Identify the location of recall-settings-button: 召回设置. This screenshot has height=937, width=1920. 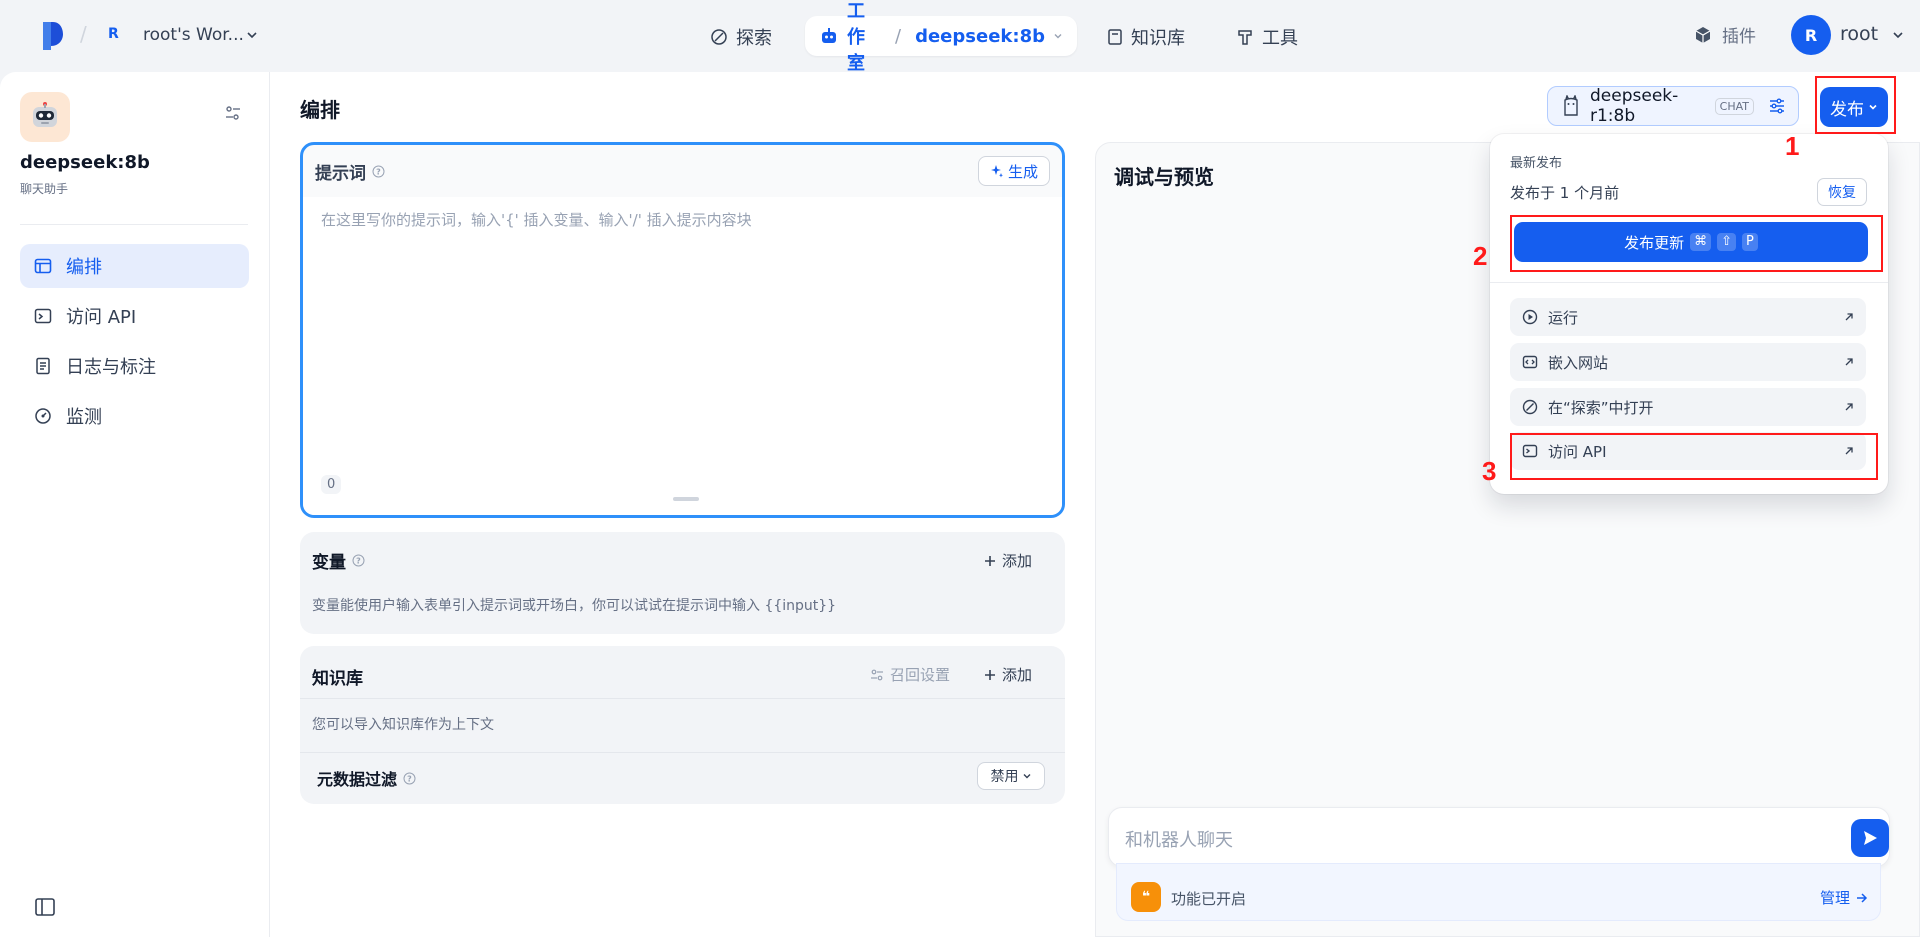
(910, 674).